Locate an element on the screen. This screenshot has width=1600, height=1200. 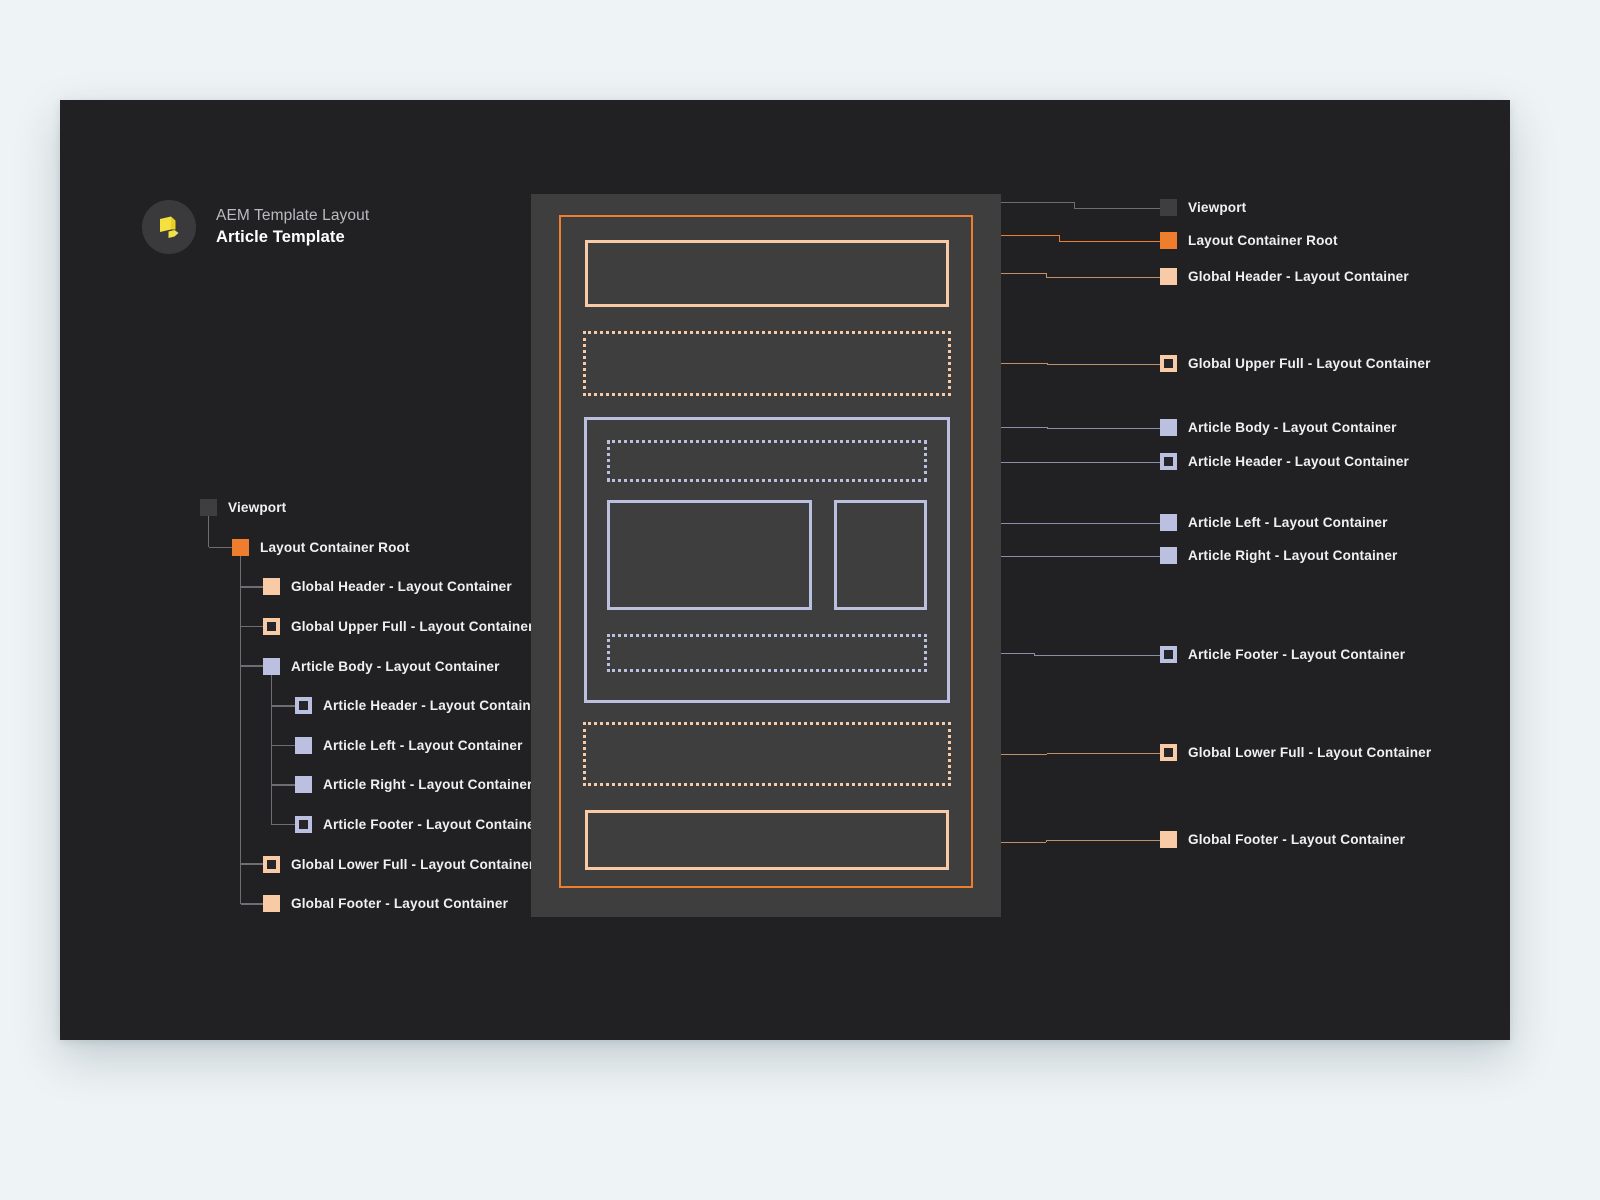
legend-label: Global Footer - Layout Container is located at coordinates (1297, 839).